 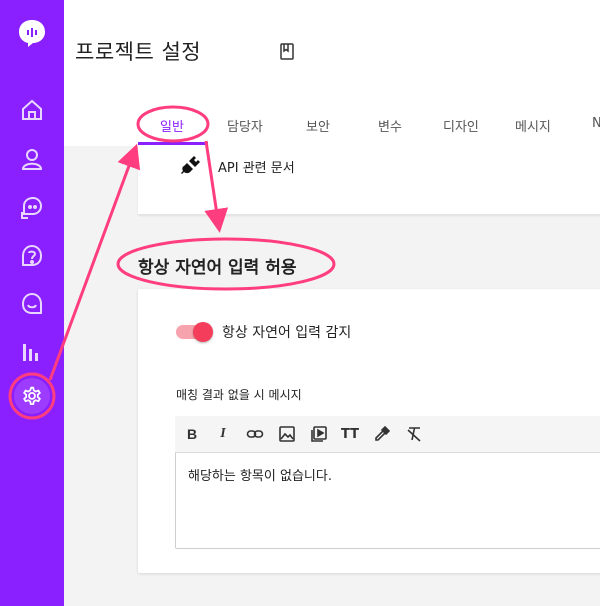 I want to click on section-title: 항상 자연어 입력 허용, so click(x=217, y=268).